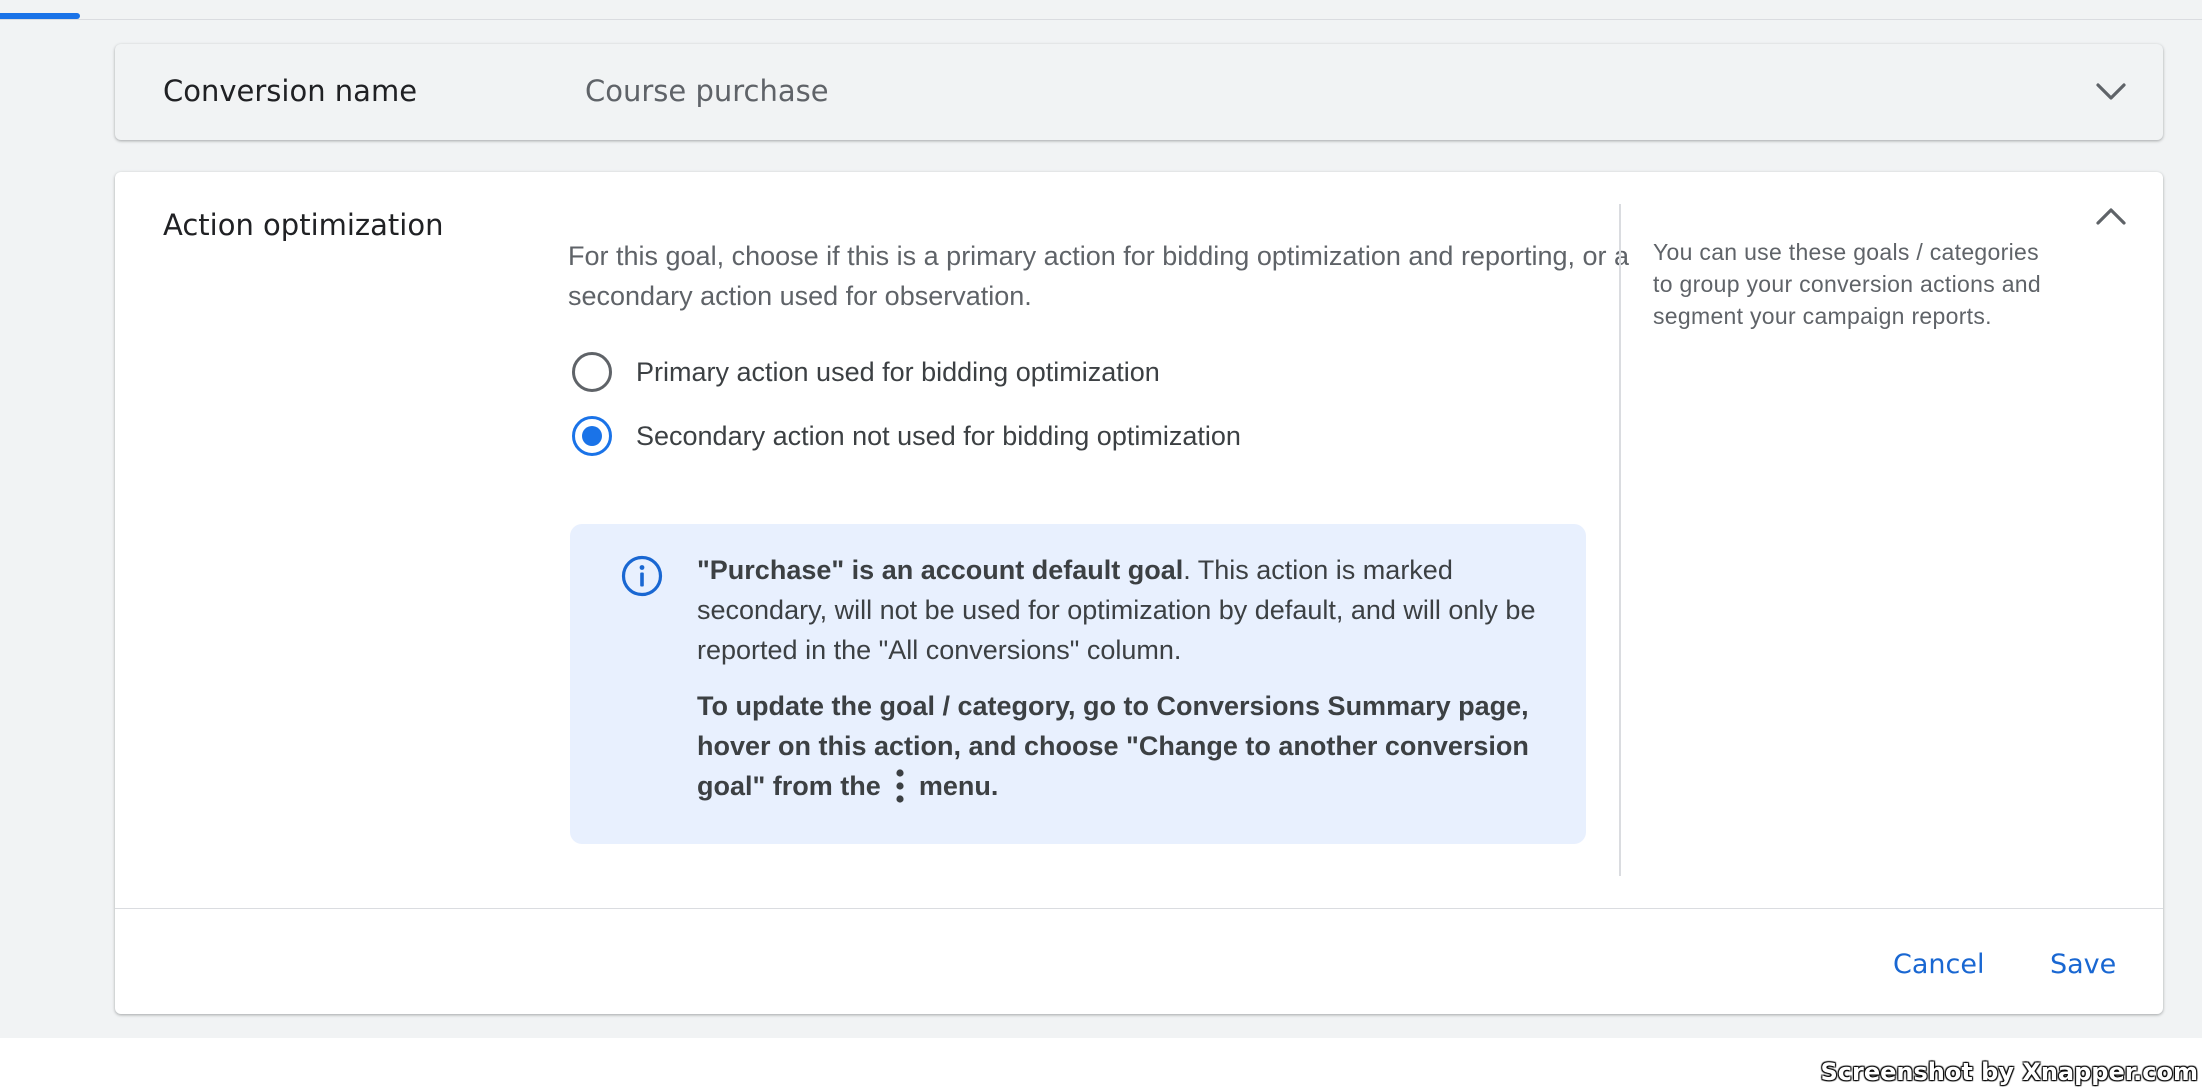  What do you see at coordinates (592, 436) in the screenshot?
I see `secondary-action-radio` at bounding box center [592, 436].